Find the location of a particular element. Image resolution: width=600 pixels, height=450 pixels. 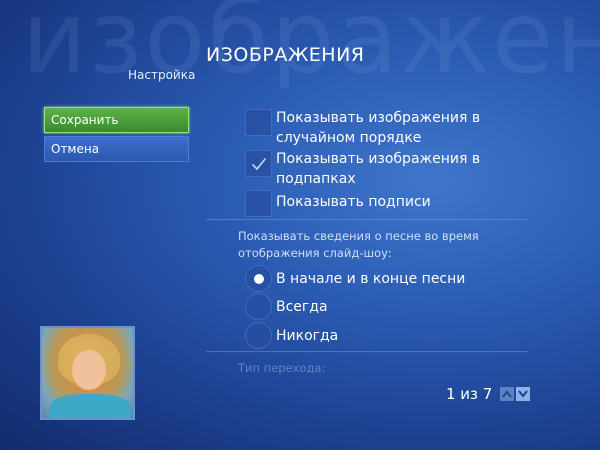

radio-selected-dot is located at coordinates (258, 278).